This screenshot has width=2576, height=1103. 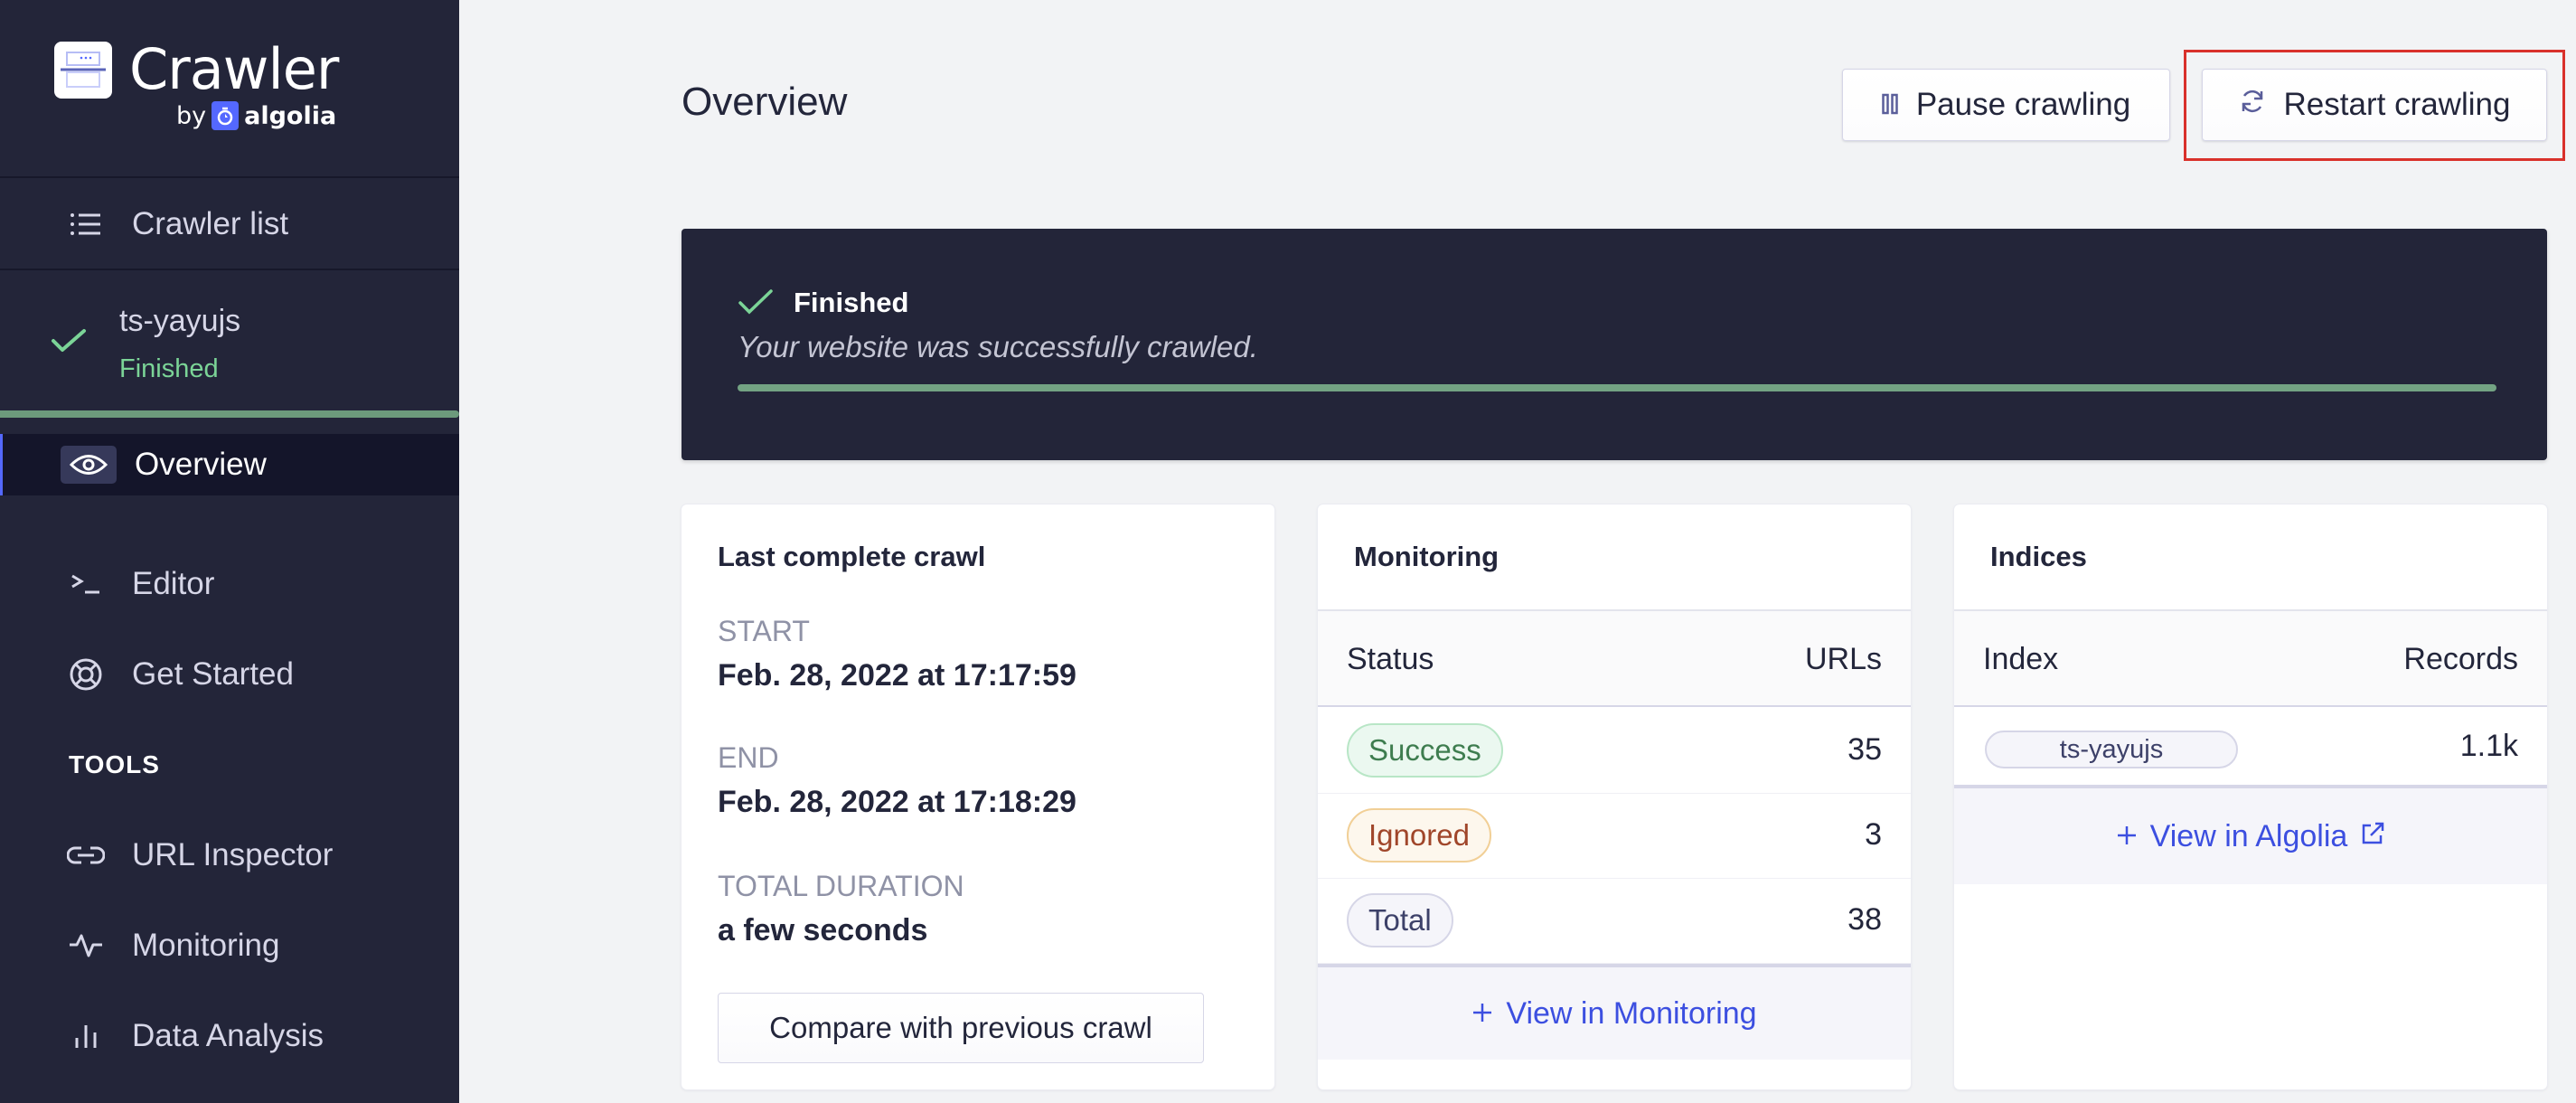 I want to click on table-row: ts-yayujs 1.1k, so click(x=2250, y=748).